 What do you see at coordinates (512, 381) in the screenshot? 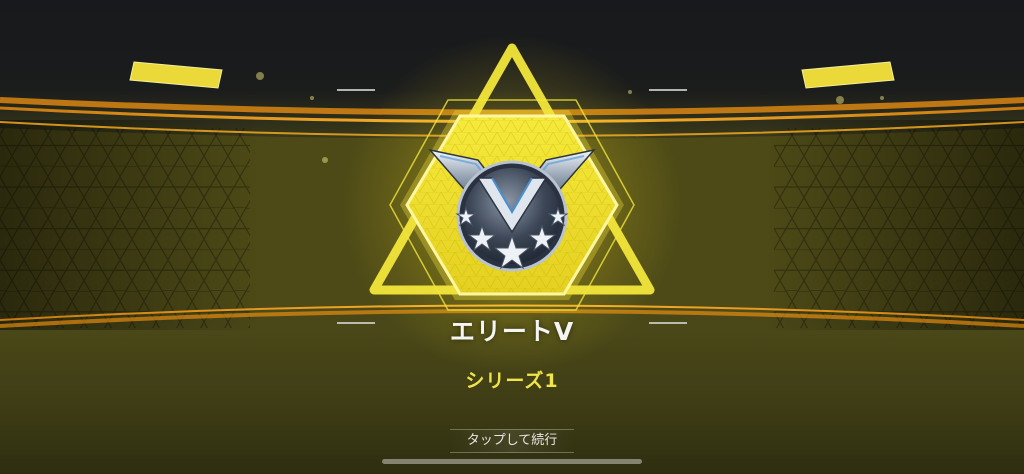
I see `season-label: シリーズ1` at bounding box center [512, 381].